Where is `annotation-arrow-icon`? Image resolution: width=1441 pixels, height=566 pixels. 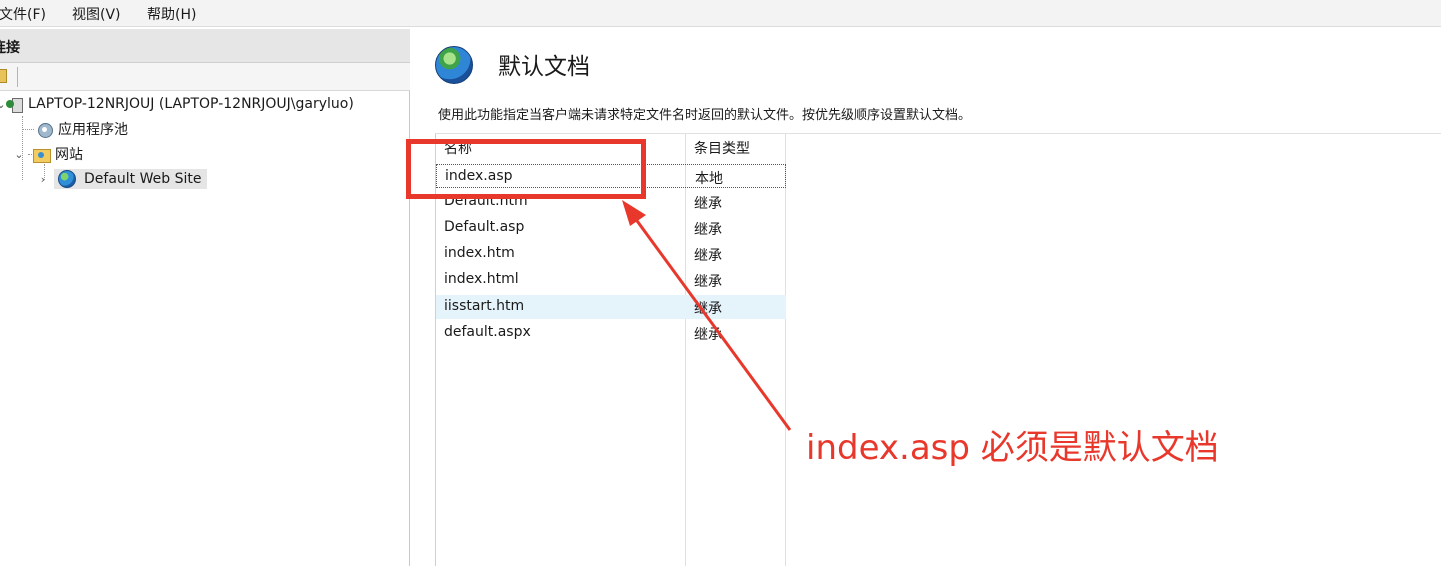
annotation-arrow-icon is located at coordinates (707, 315).